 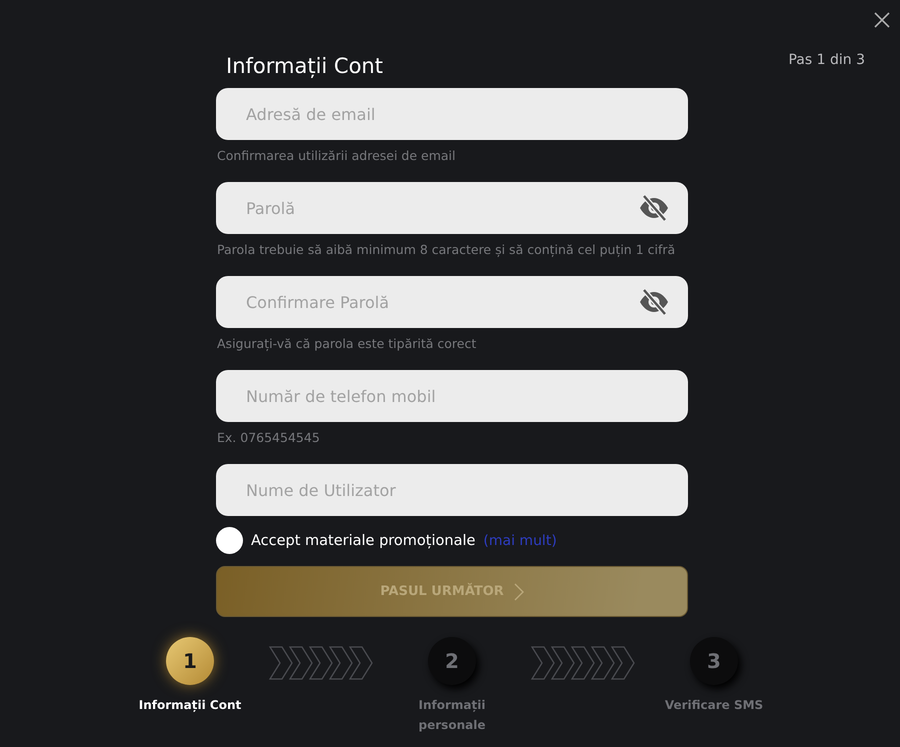 What do you see at coordinates (363, 540) in the screenshot?
I see `checkbox-label: Accept materiale promoționale` at bounding box center [363, 540].